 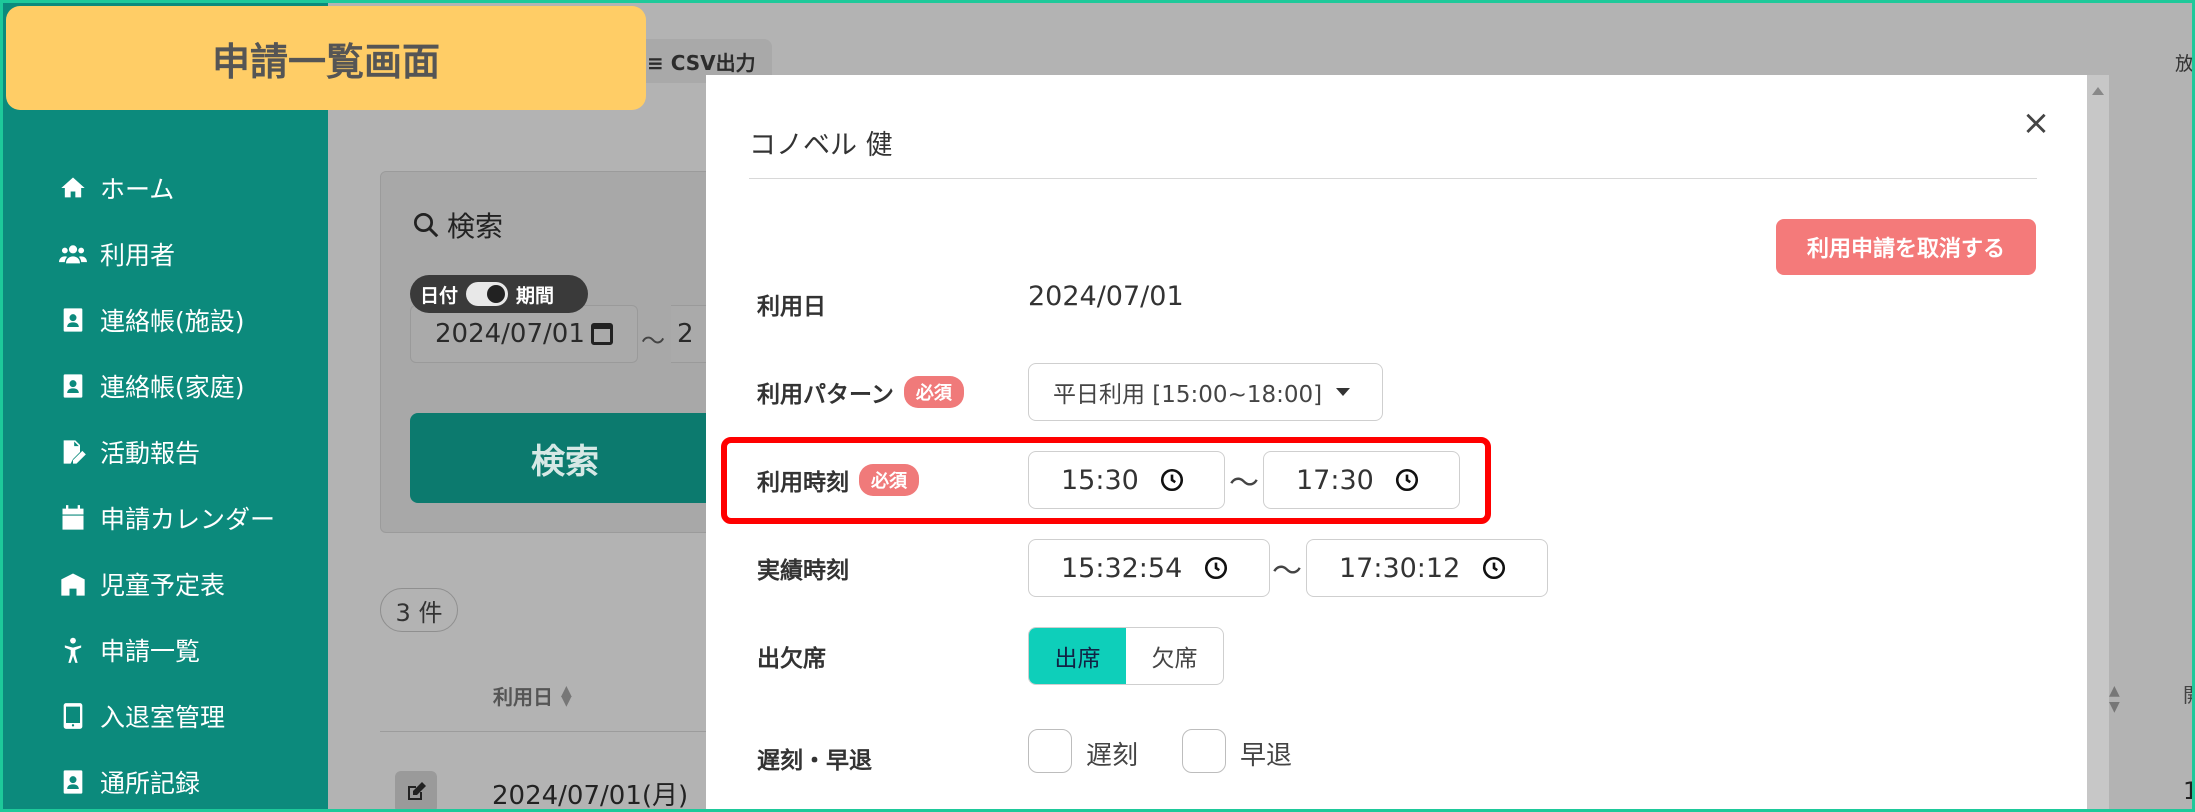 What do you see at coordinates (73, 584) in the screenshot?
I see `schedule-icon` at bounding box center [73, 584].